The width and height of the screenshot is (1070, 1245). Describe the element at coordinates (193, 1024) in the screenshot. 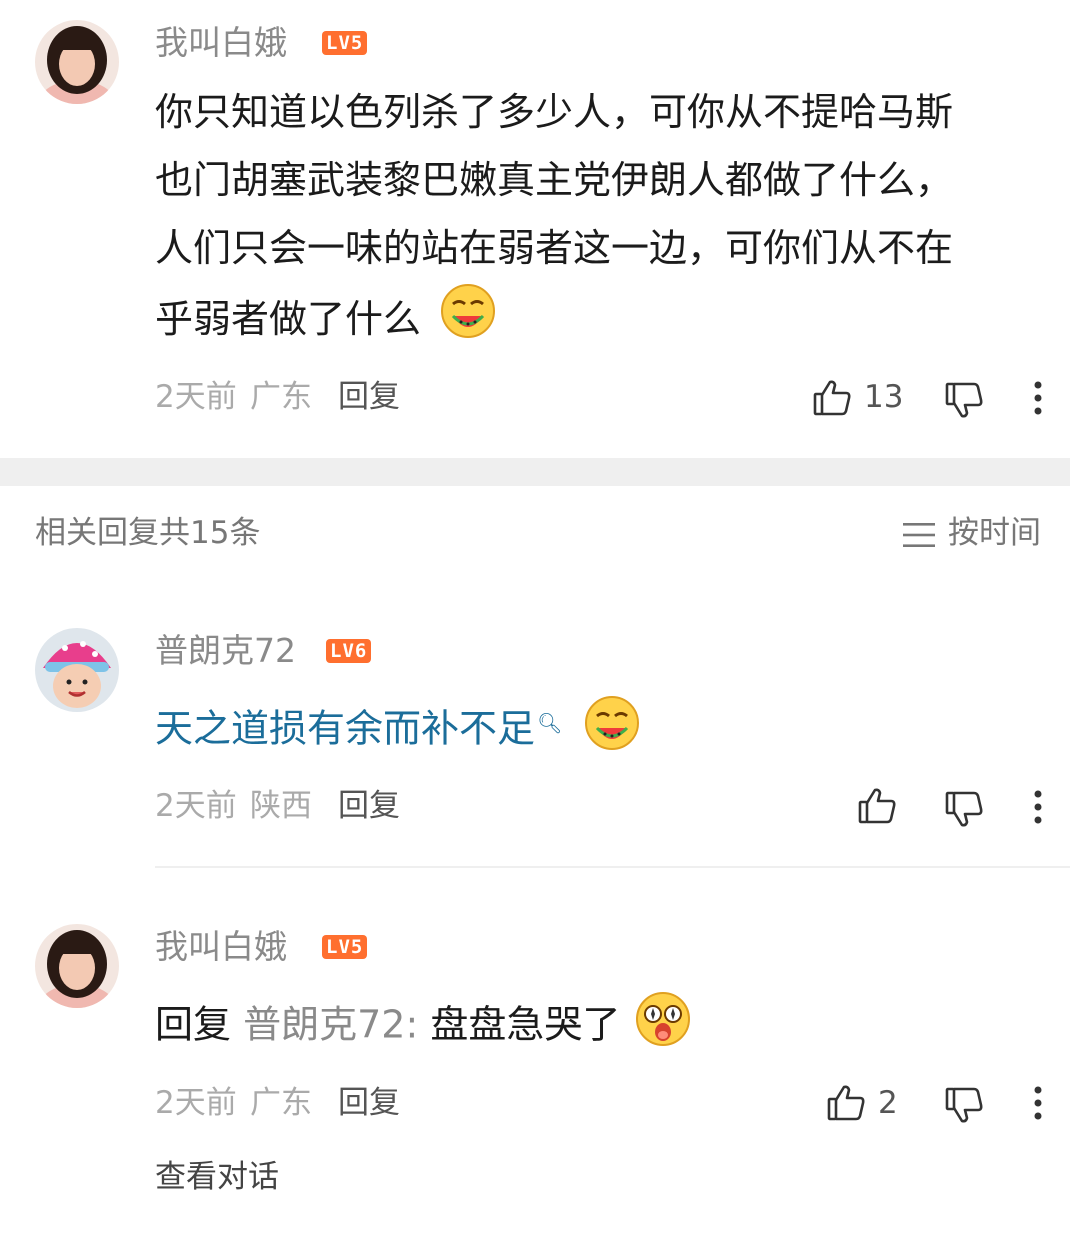

I see `reply-prefix: 回复` at that location.